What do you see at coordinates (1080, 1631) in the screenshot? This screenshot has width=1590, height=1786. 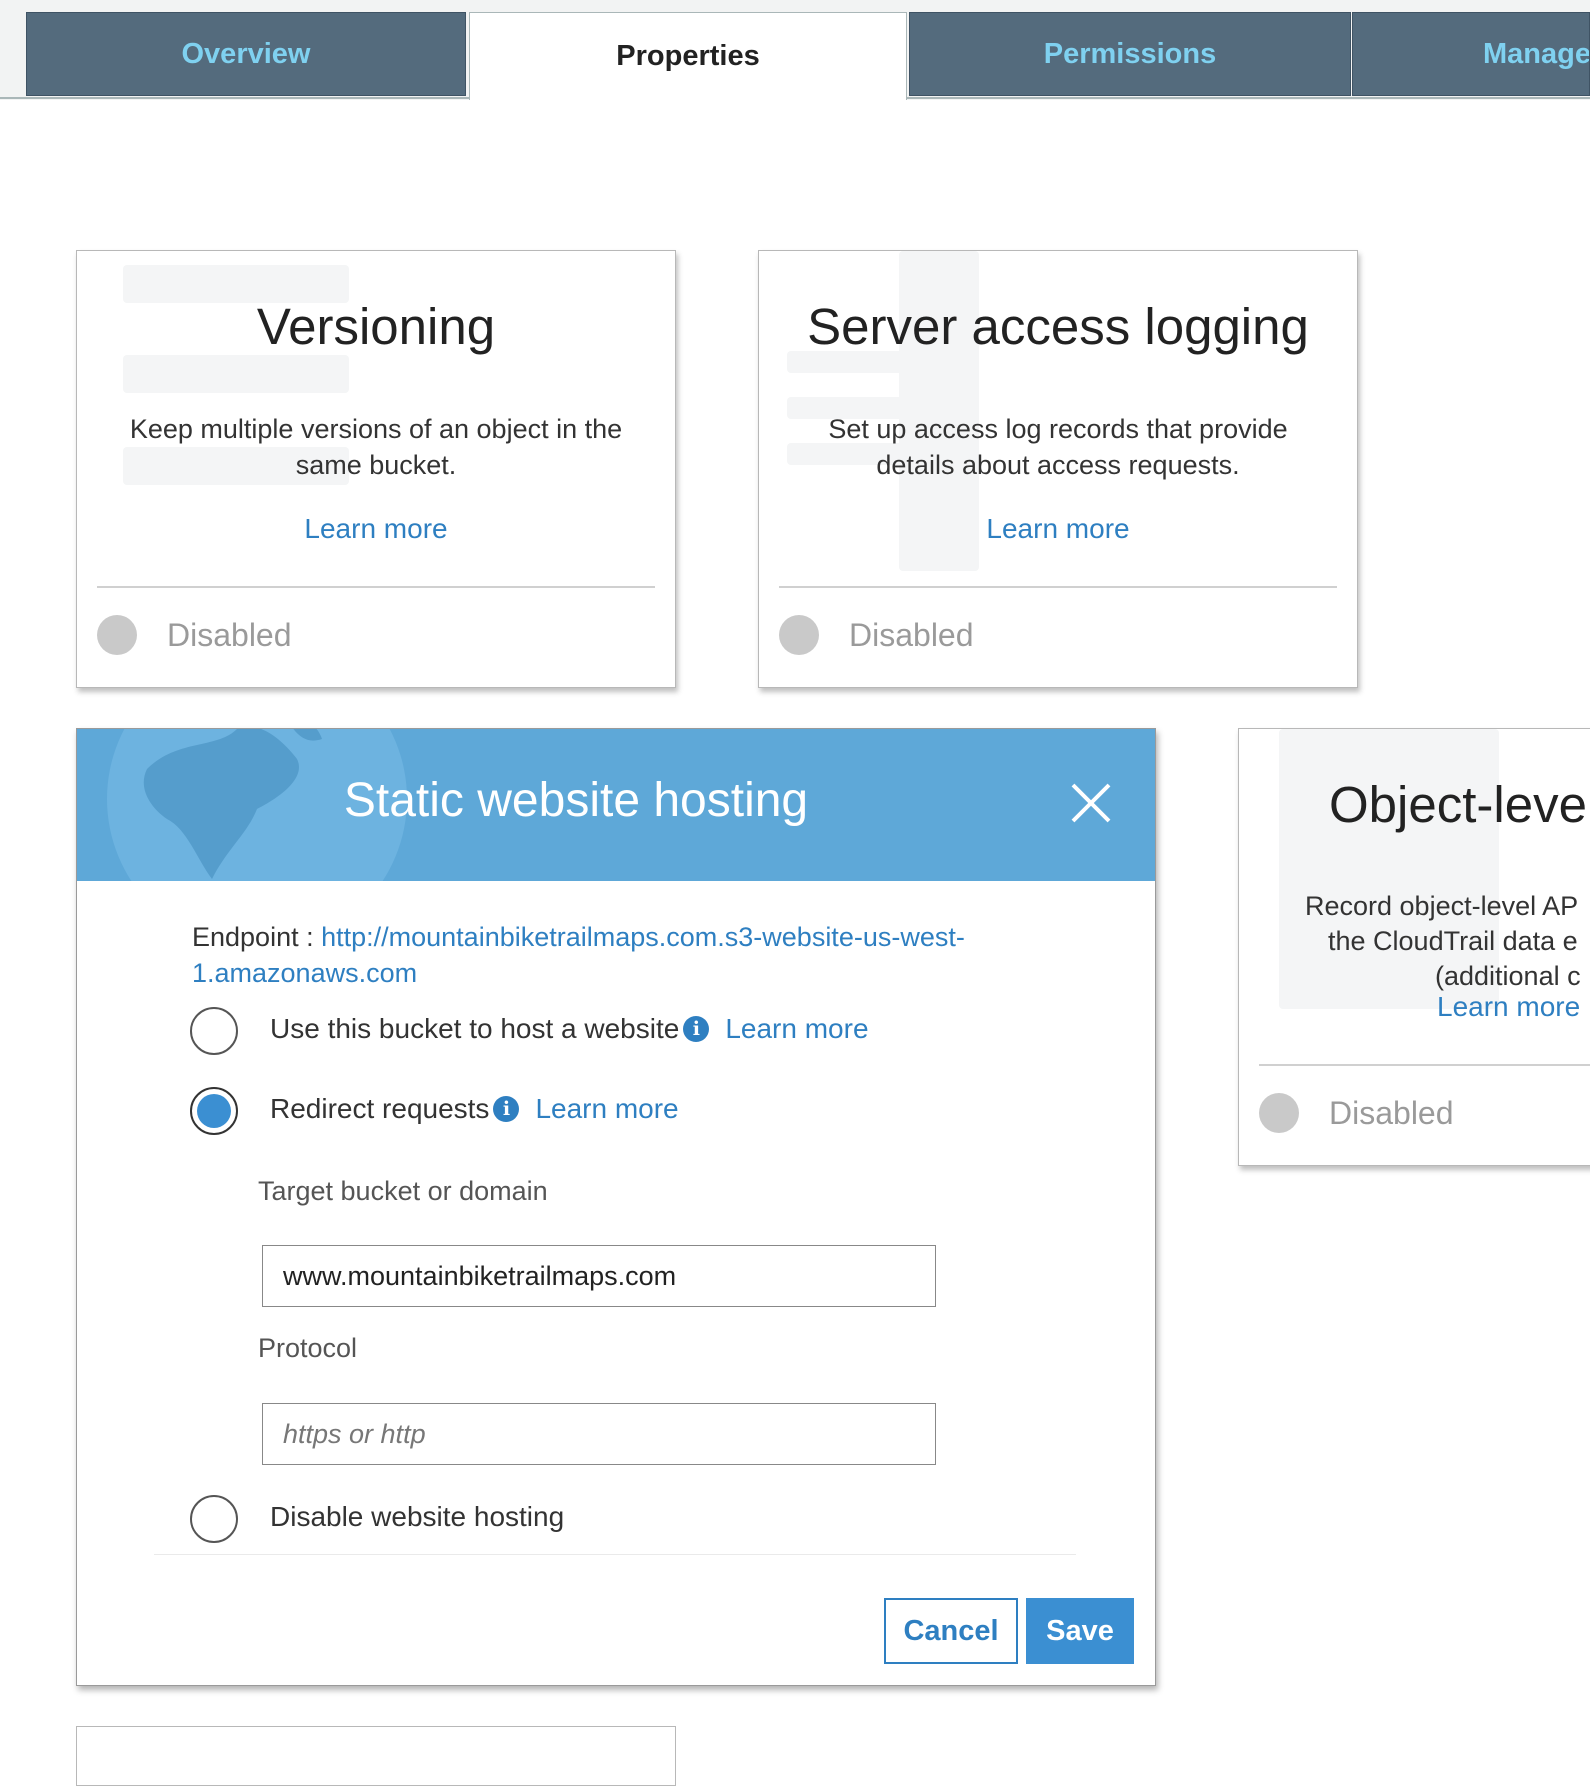 I see `save-button: Save` at bounding box center [1080, 1631].